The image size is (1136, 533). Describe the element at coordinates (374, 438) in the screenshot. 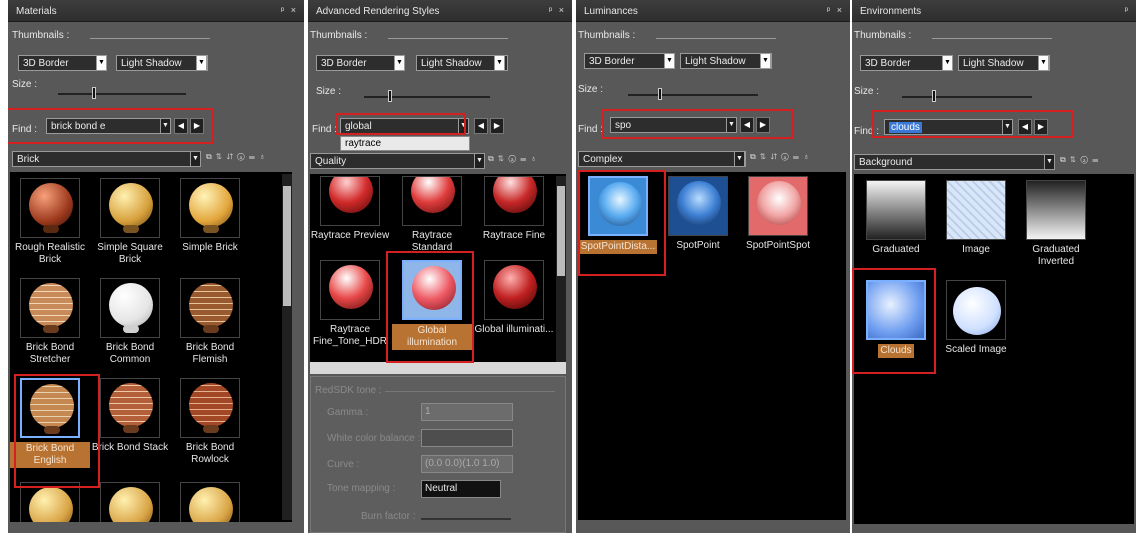

I see `white-balance-label: White color balance :` at that location.